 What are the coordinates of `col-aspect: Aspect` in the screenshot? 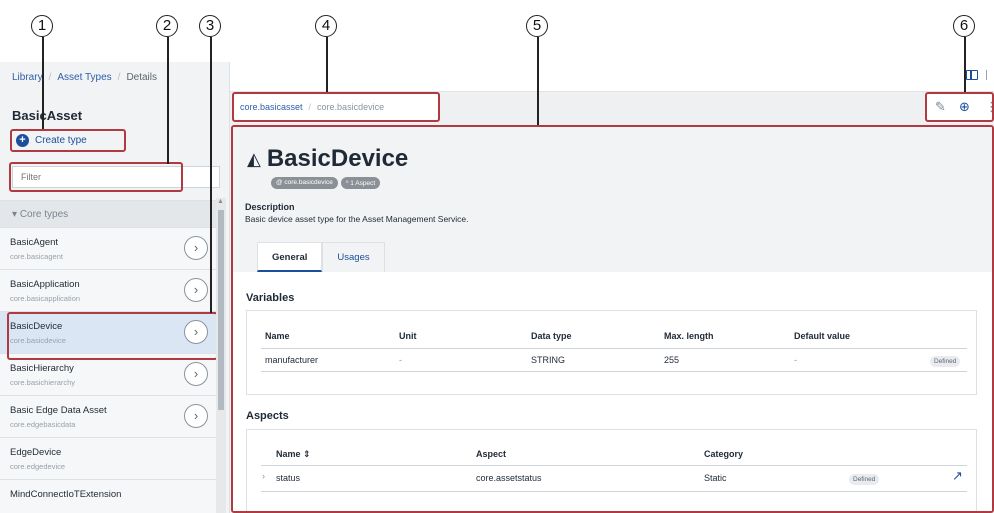 It's located at (491, 454).